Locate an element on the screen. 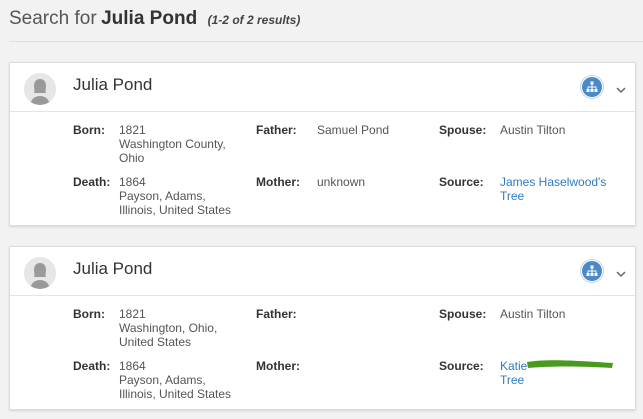 This screenshot has height=419, width=643. search-query-name: Julia Pond is located at coordinates (149, 18).